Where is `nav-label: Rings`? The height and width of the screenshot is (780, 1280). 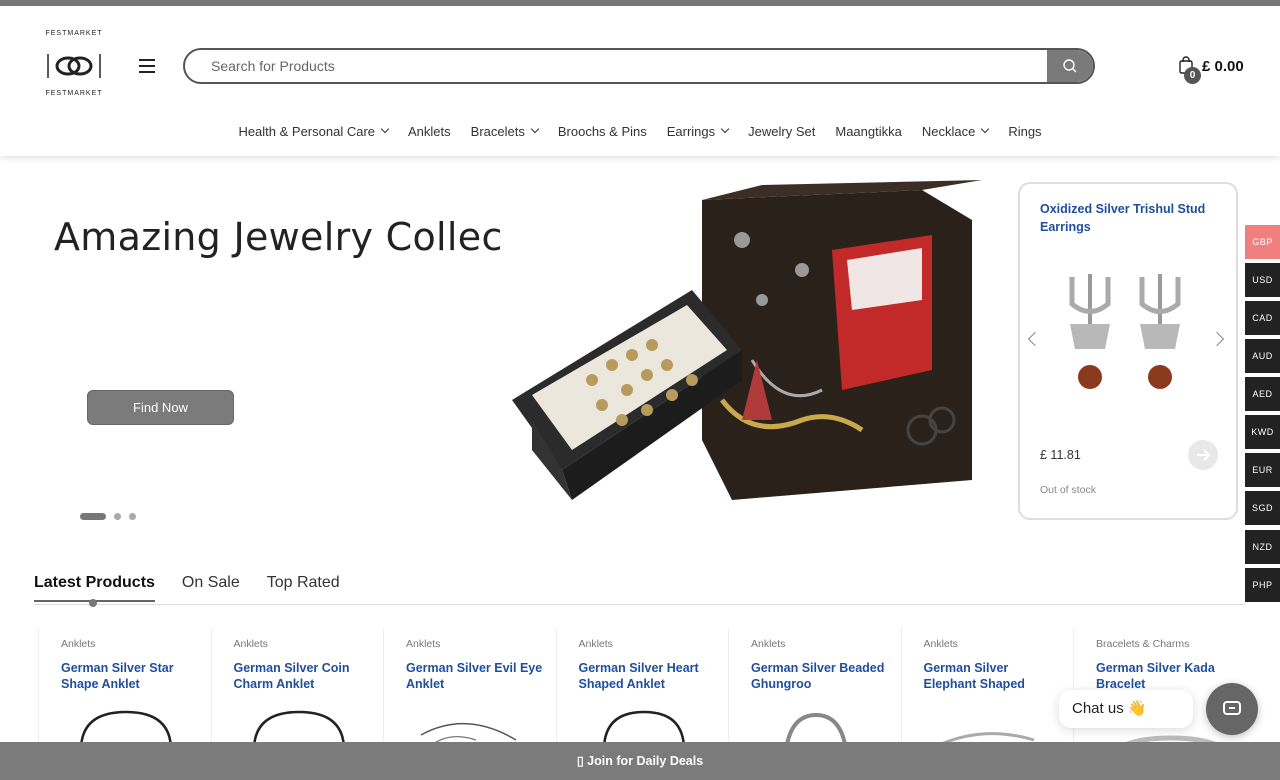 nav-label: Rings is located at coordinates (1025, 131).